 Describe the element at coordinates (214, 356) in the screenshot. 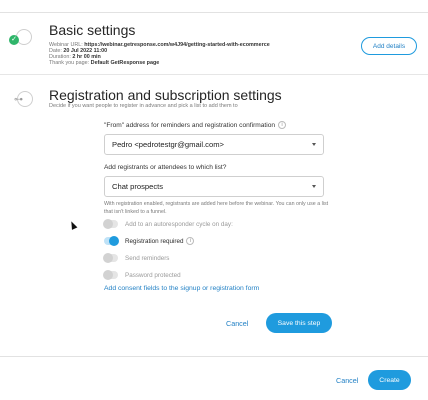

I see `footer-divider` at that location.